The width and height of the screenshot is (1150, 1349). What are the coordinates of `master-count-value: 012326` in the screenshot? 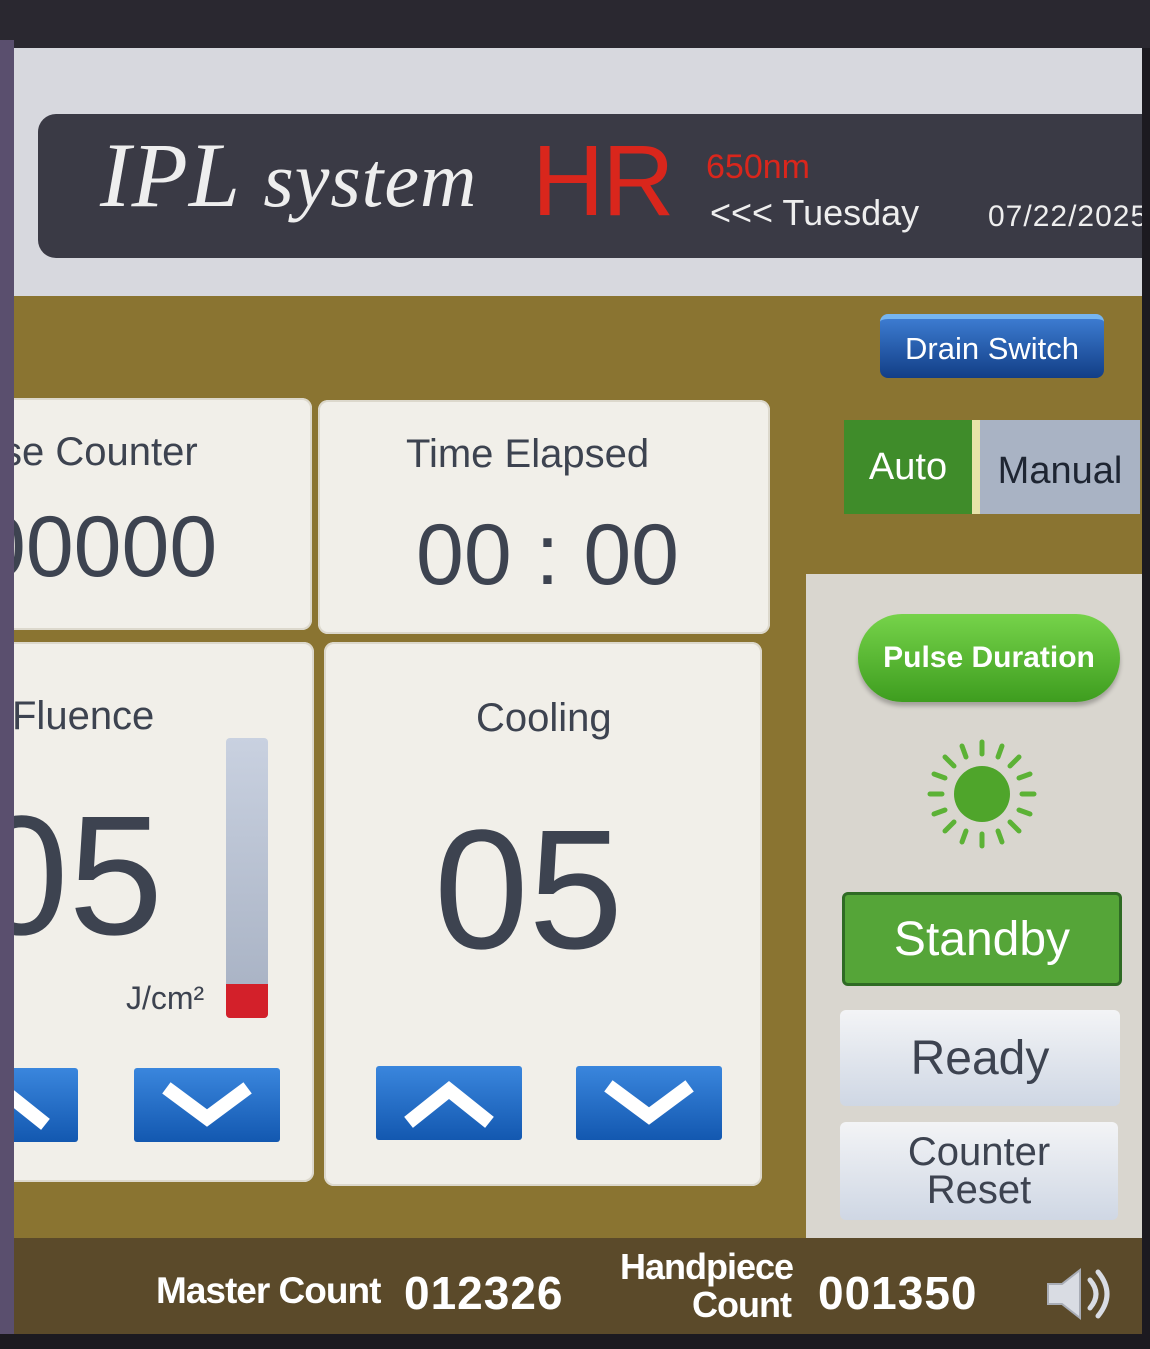 It's located at (484, 1293).